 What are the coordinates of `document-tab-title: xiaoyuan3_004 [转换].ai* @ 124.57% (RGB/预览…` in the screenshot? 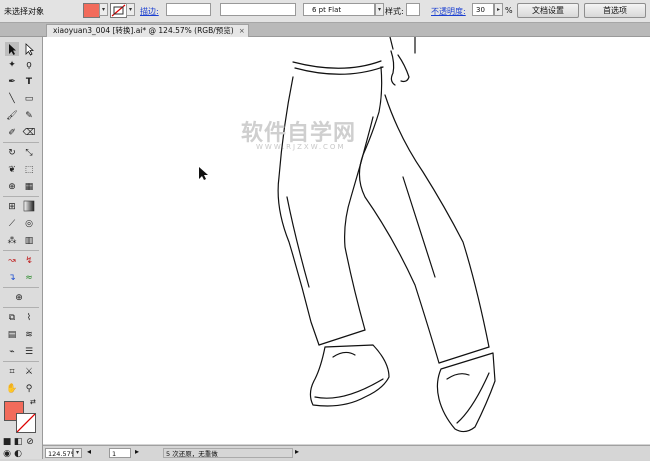 It's located at (143, 30).